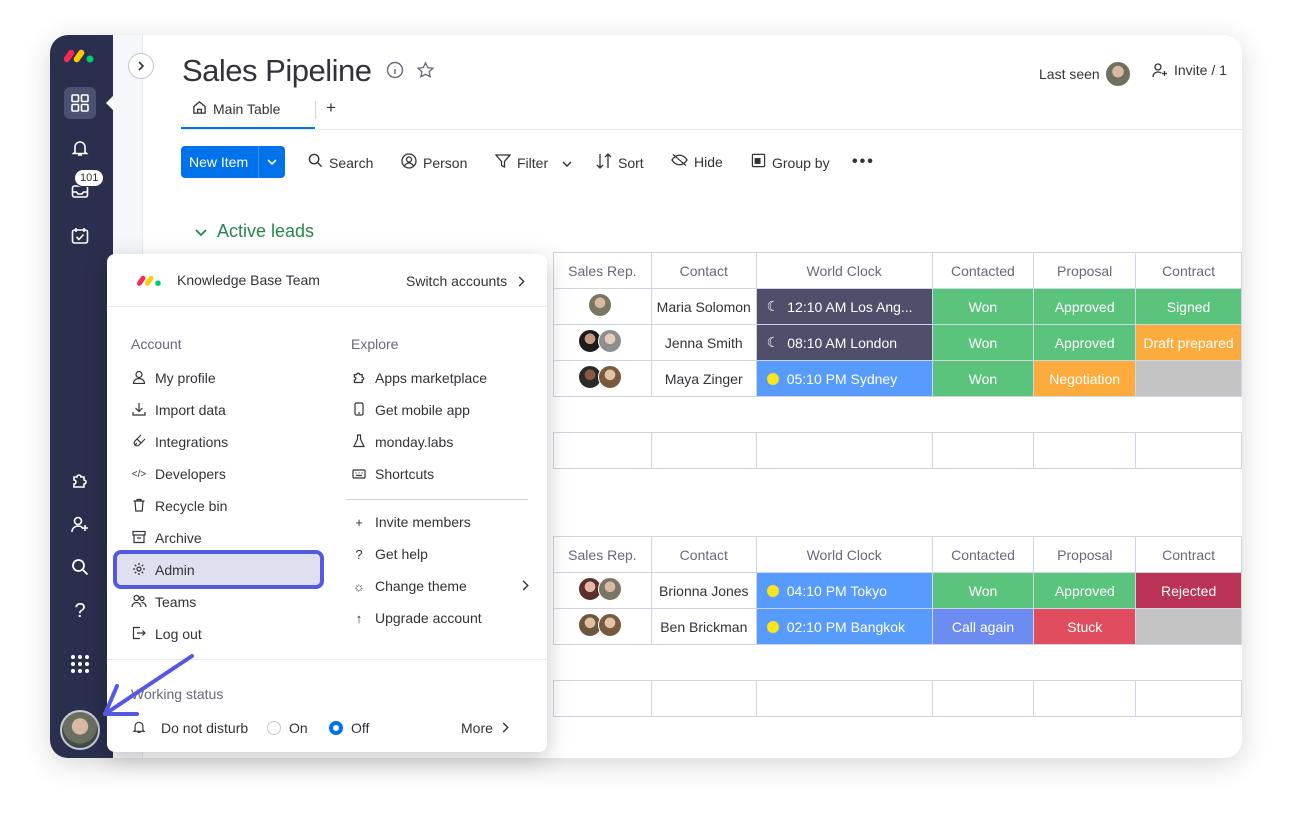  What do you see at coordinates (844, 590) in the screenshot?
I see `world-clock-cell: 04:10 PM Tokyo` at bounding box center [844, 590].